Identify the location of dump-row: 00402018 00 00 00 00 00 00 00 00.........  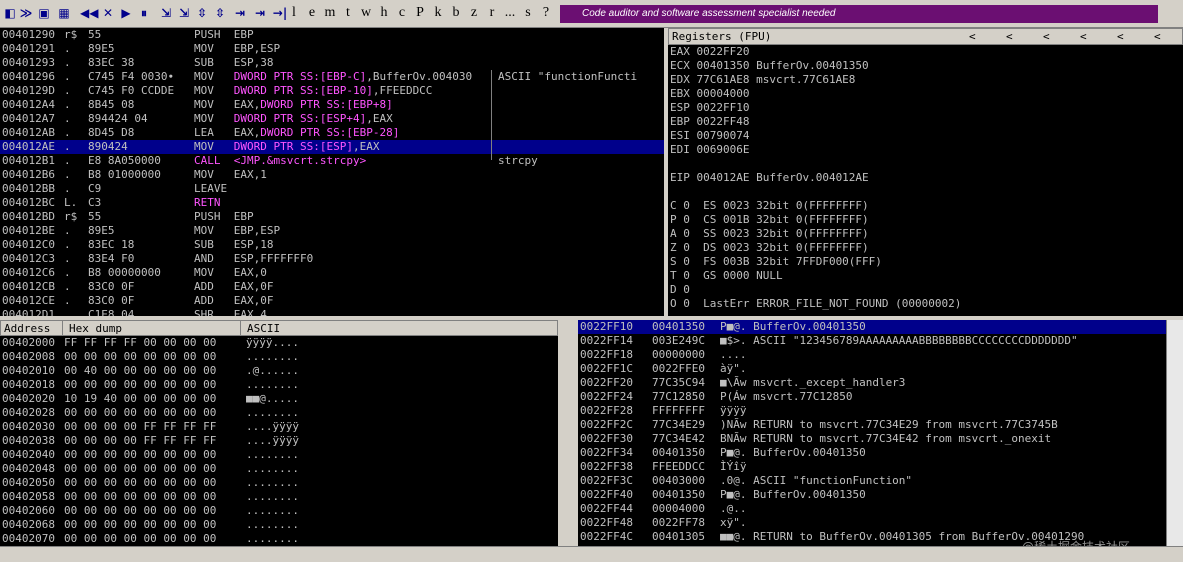
(279, 385).